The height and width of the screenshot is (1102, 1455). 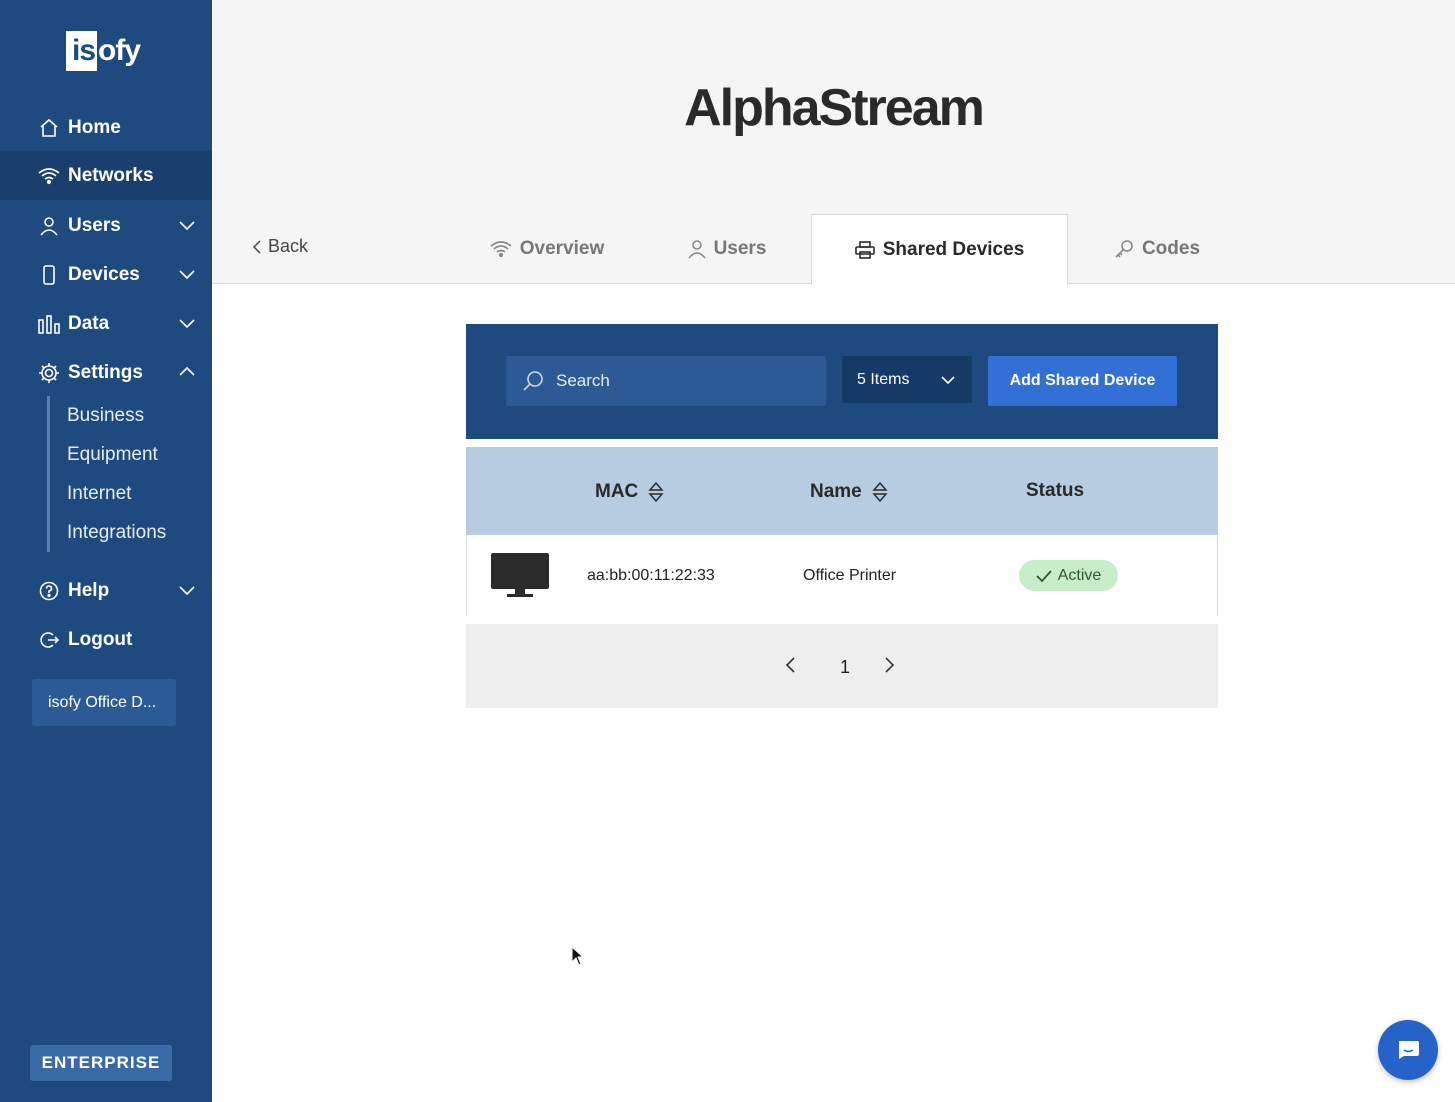 What do you see at coordinates (111, 175) in the screenshot?
I see `sidebar-item-label: Networks` at bounding box center [111, 175].